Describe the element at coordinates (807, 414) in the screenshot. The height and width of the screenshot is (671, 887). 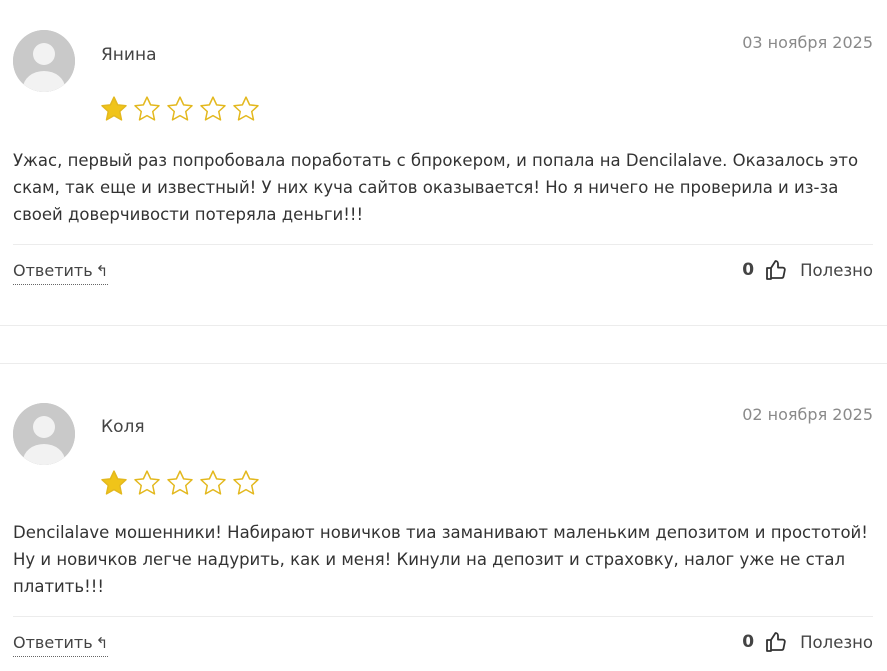
I see `review-date: 02 ноября 2025` at that location.